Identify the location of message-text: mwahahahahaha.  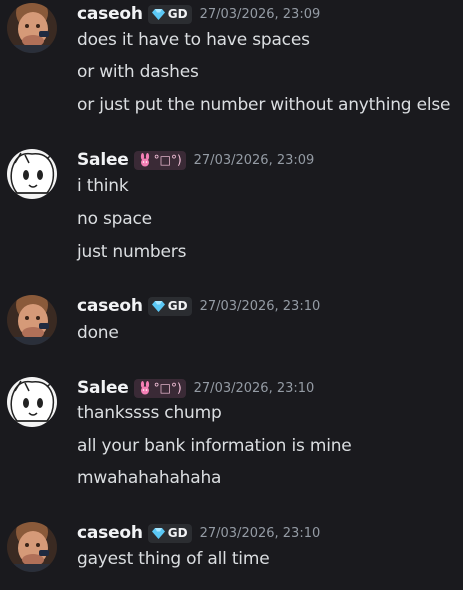
(149, 478).